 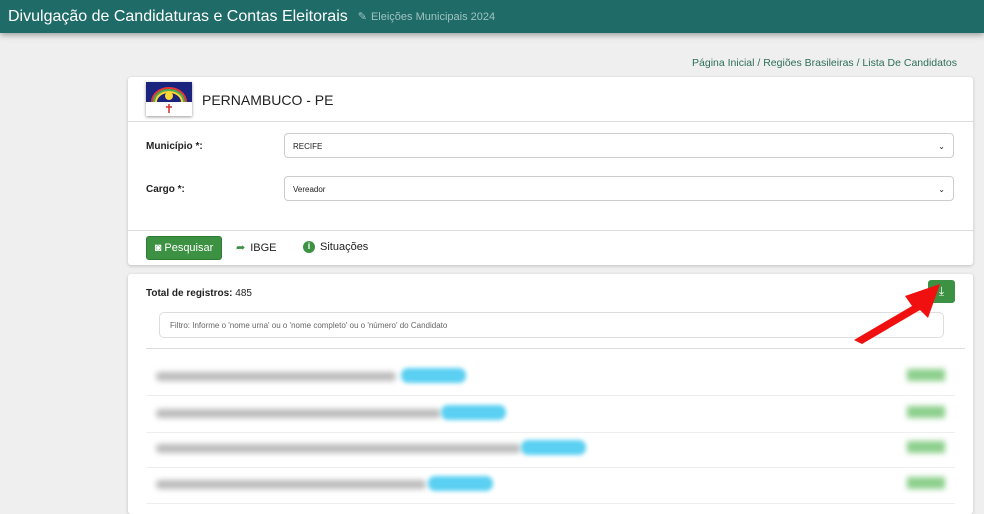 I want to click on ibge-label: IBGE, so click(x=263, y=247).